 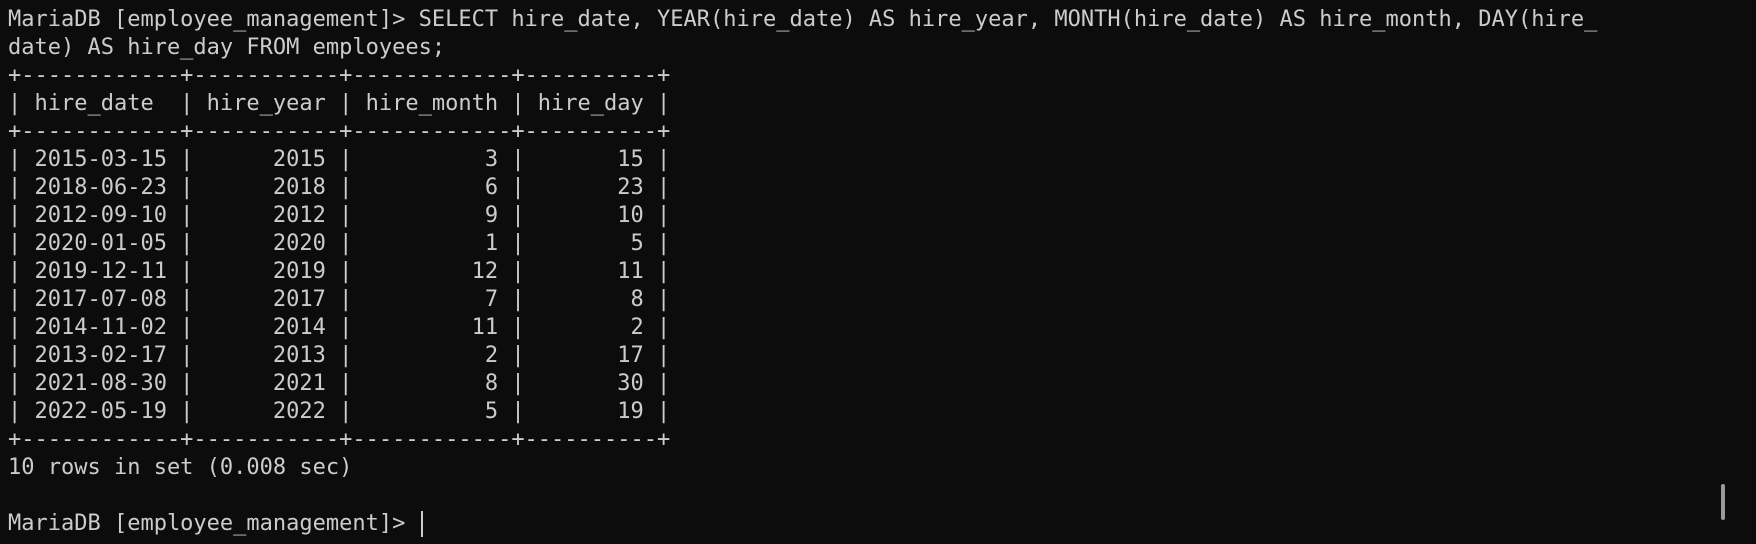 I want to click on result-summary: 10 rows in set (0.008 sec), so click(x=180, y=467).